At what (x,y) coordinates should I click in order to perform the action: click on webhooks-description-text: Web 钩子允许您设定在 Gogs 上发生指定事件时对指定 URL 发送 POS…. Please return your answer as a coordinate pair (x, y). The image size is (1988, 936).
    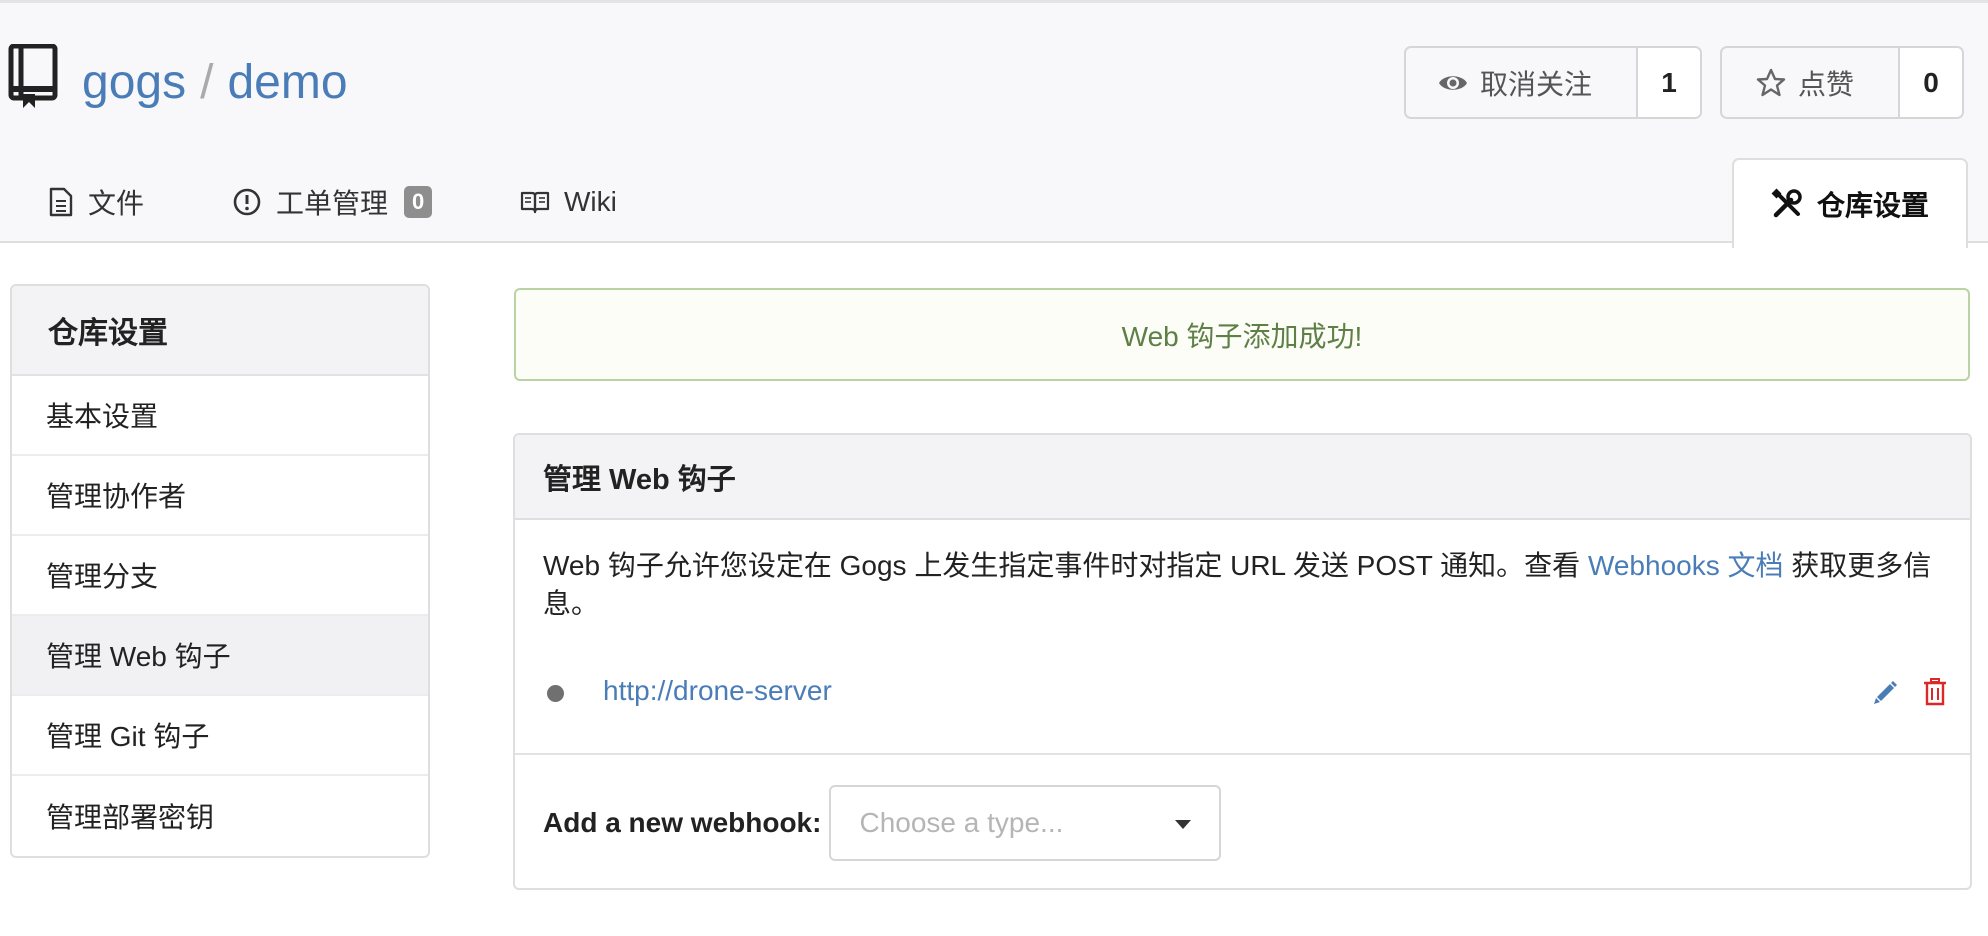
    Looking at the image, I should click on (1065, 565).